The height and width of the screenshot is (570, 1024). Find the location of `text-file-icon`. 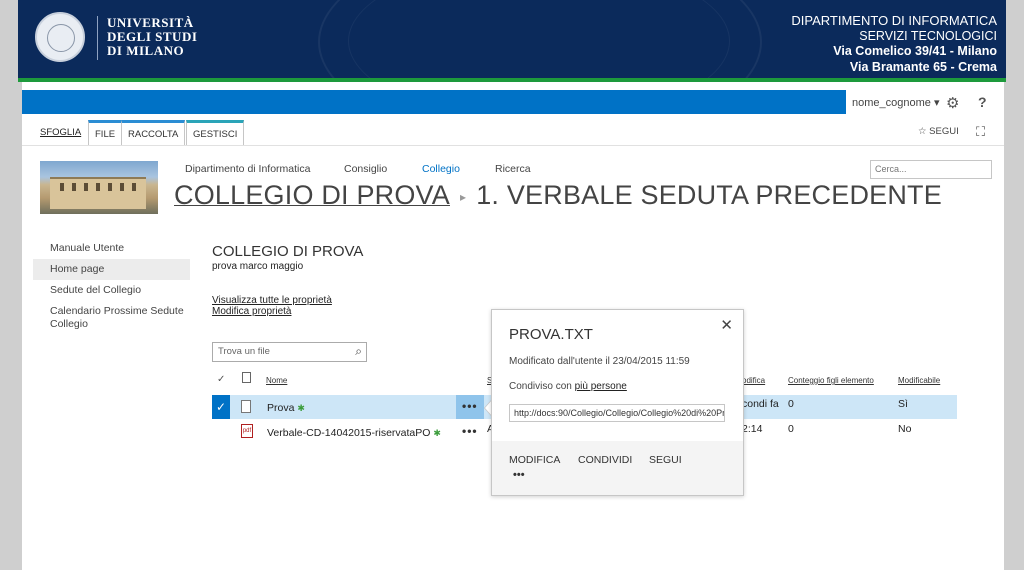

text-file-icon is located at coordinates (246, 406).